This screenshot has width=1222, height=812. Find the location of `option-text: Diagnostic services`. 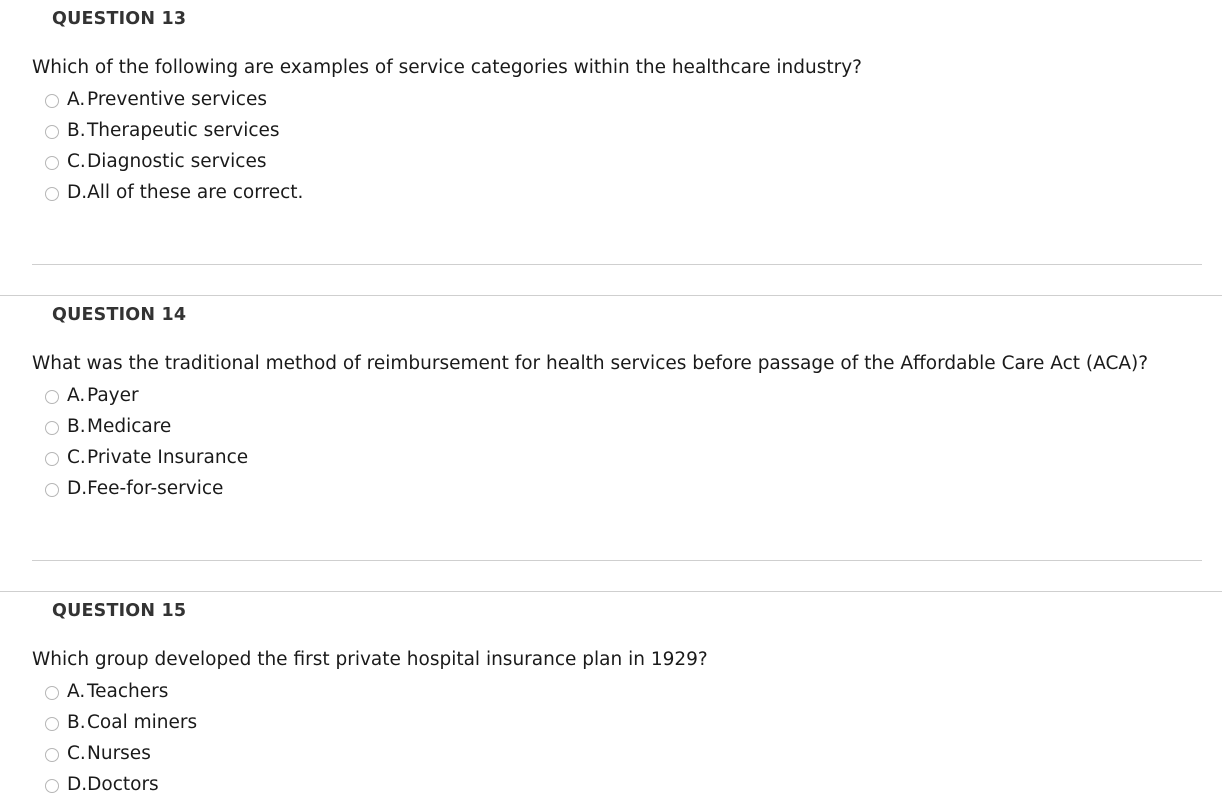

option-text: Diagnostic services is located at coordinates (177, 161).